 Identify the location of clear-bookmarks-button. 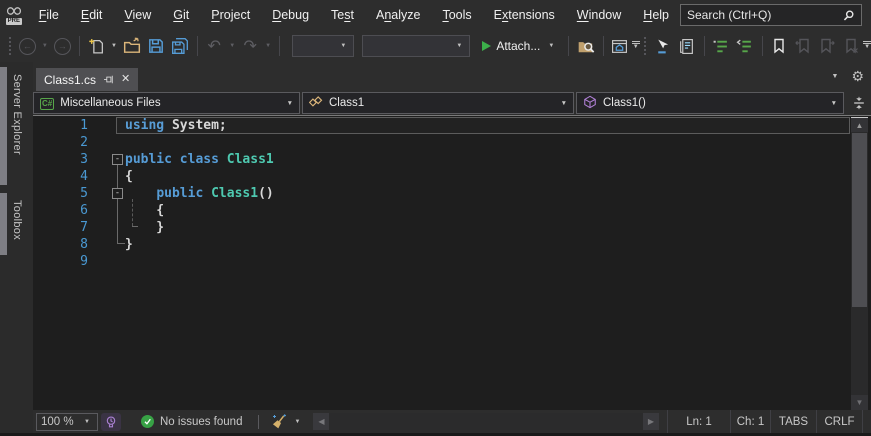
(851, 46).